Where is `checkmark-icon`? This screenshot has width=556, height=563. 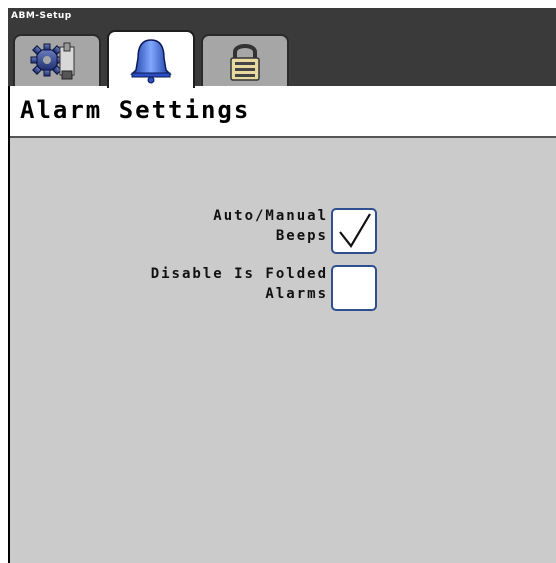 checkmark-icon is located at coordinates (355, 230).